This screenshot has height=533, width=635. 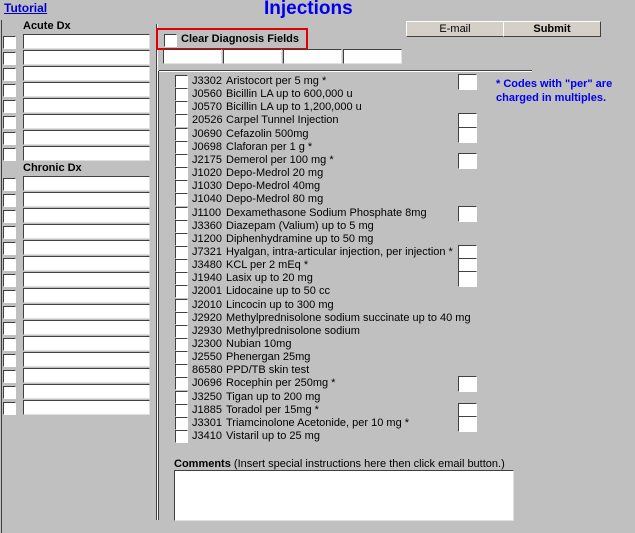 What do you see at coordinates (207, 94) in the screenshot?
I see `injection-label: J0560` at bounding box center [207, 94].